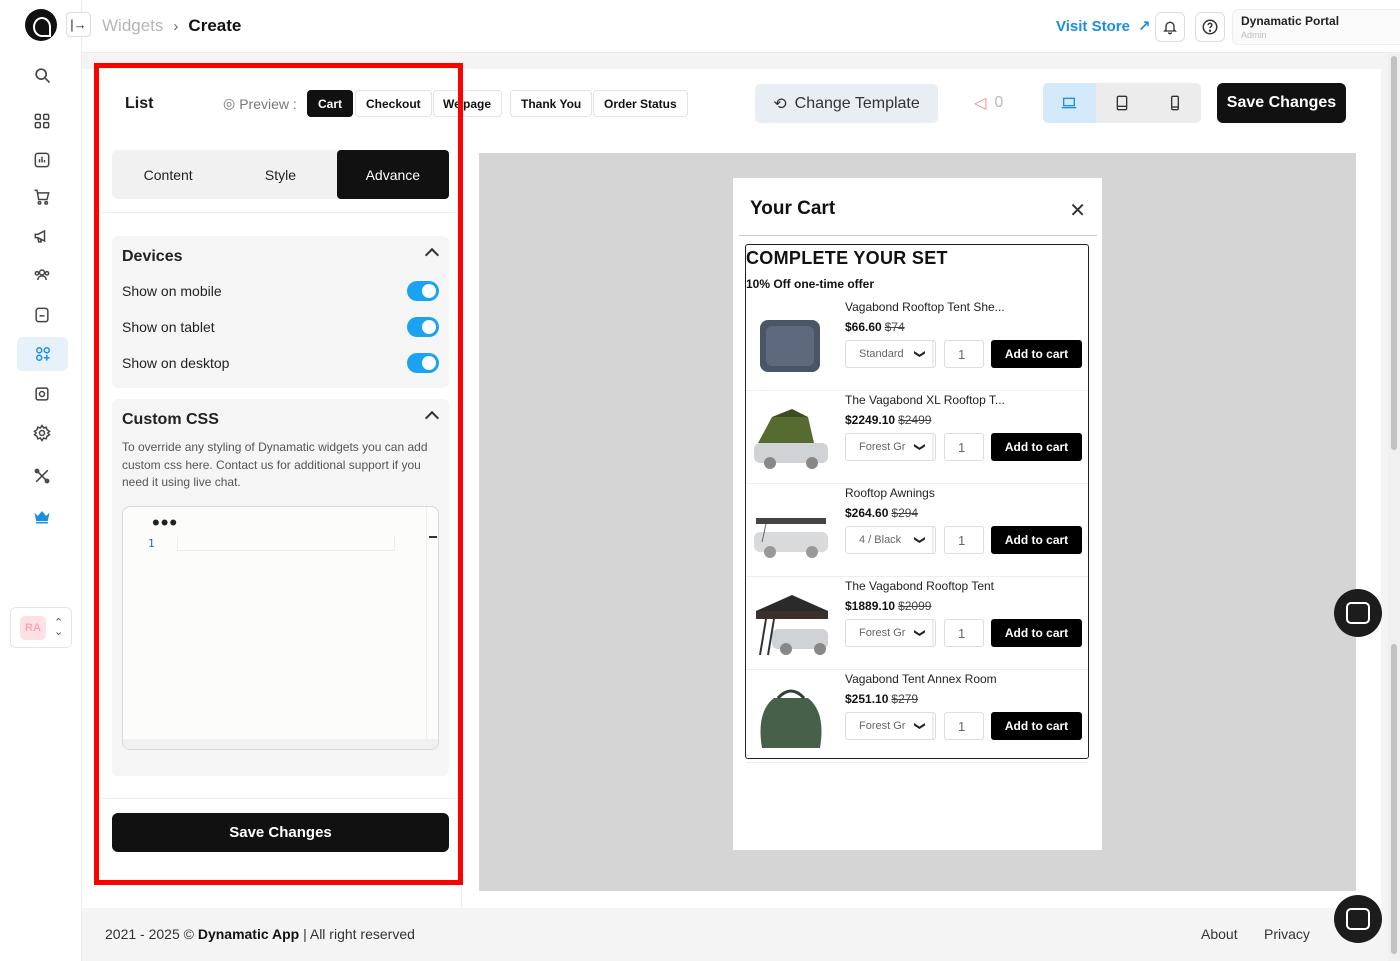 The width and height of the screenshot is (1400, 961). Describe the element at coordinates (42, 197) in the screenshot. I see `cart-icon` at that location.